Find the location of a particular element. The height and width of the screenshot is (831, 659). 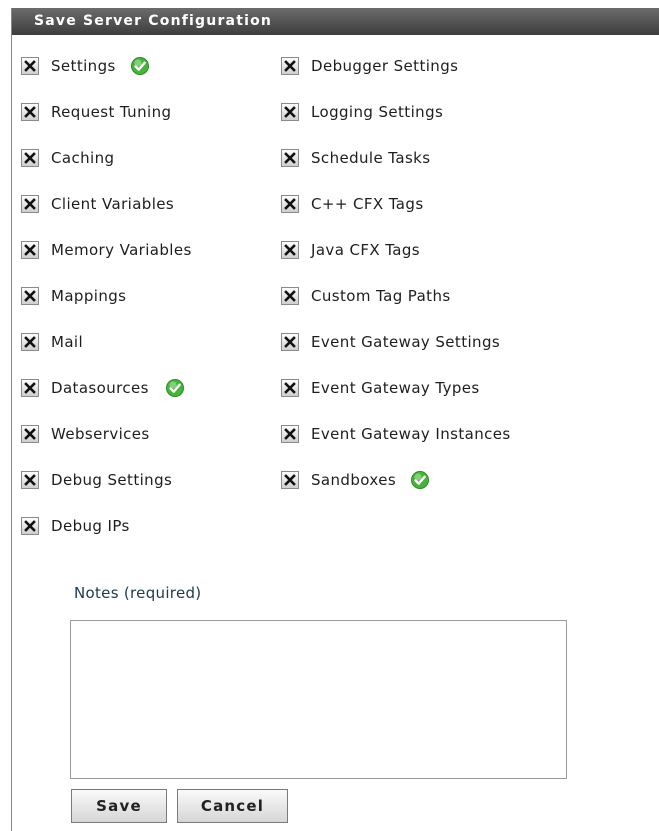

checkbox-webservices is located at coordinates (30, 434).